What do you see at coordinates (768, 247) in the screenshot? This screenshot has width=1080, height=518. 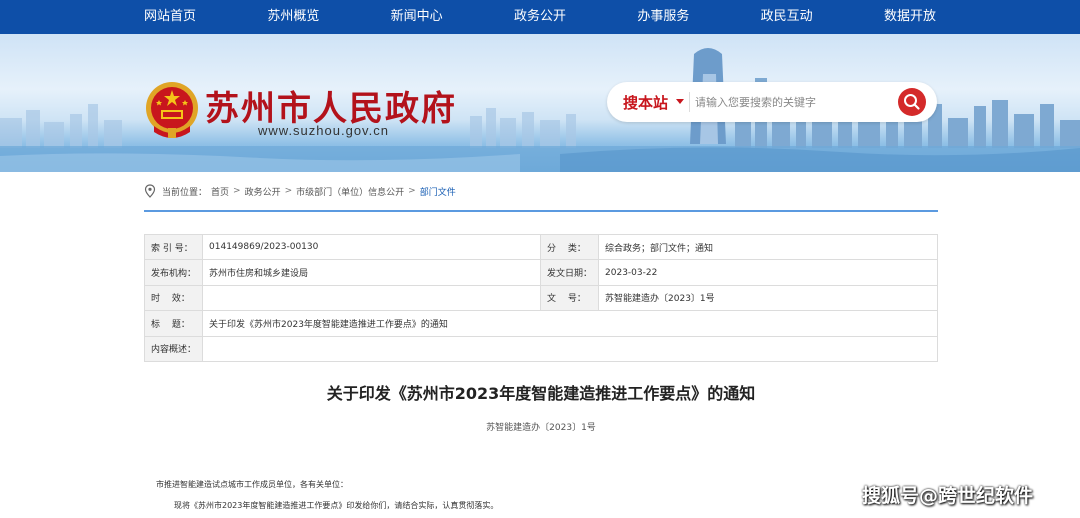 I see `category-value: 综合政务；部门文件；通知` at bounding box center [768, 247].